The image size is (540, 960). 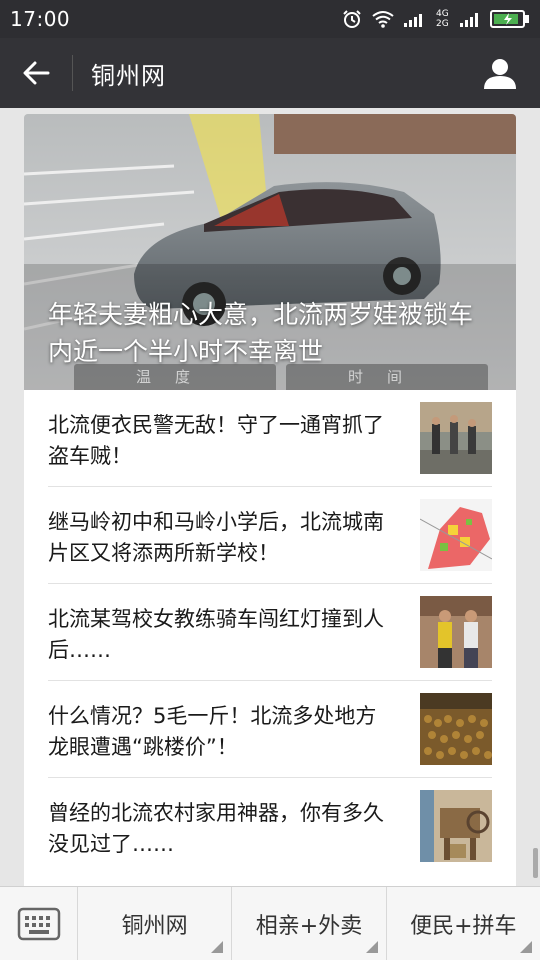 What do you see at coordinates (128, 75) in the screenshot?
I see `page-title: 铜州网` at bounding box center [128, 75].